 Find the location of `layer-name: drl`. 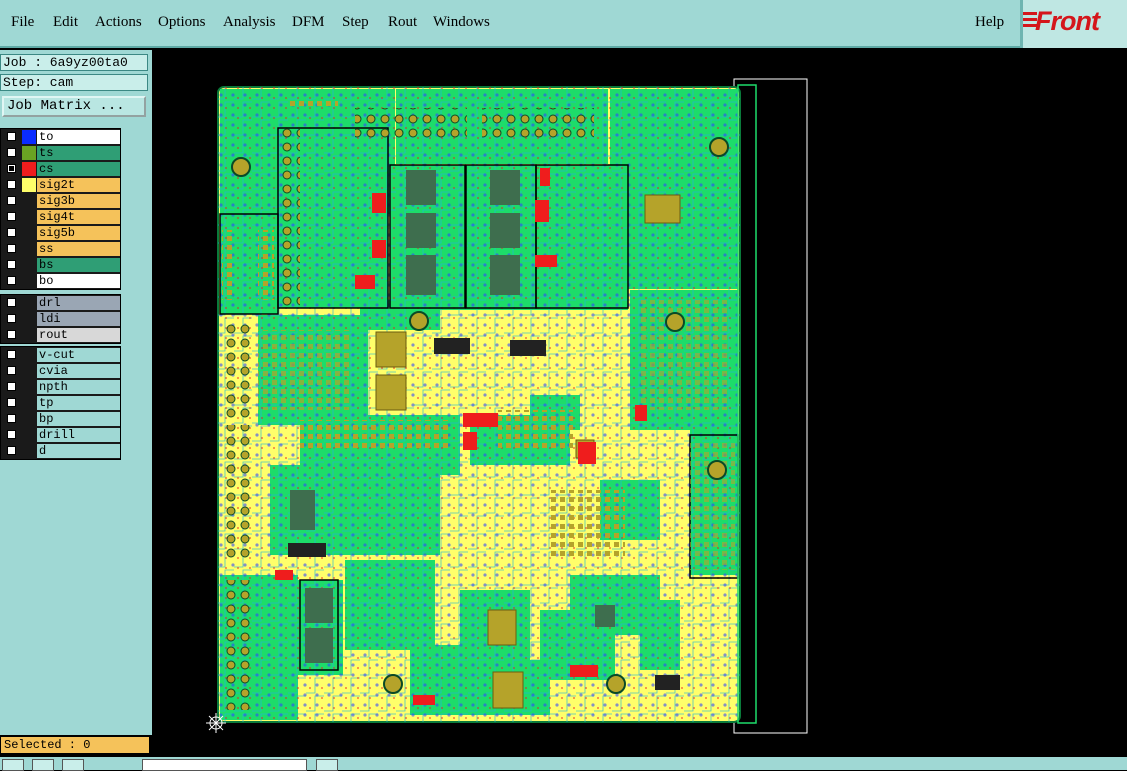

layer-name: drl is located at coordinates (78, 303).